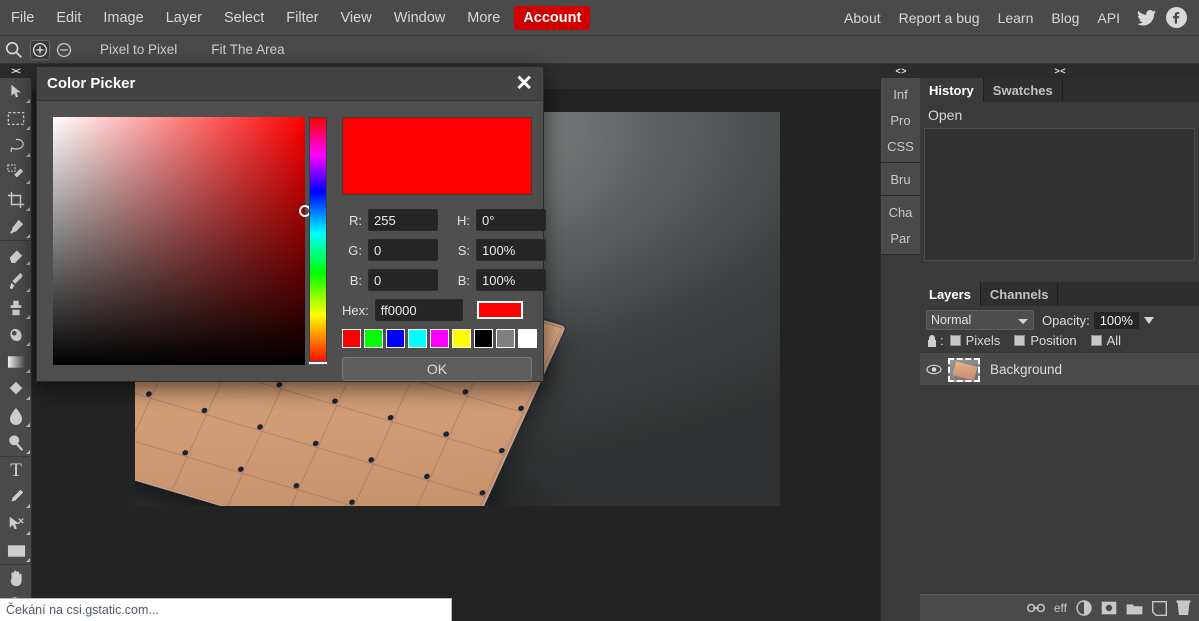  Describe the element at coordinates (16, 280) in the screenshot. I see `brush-tool` at that location.